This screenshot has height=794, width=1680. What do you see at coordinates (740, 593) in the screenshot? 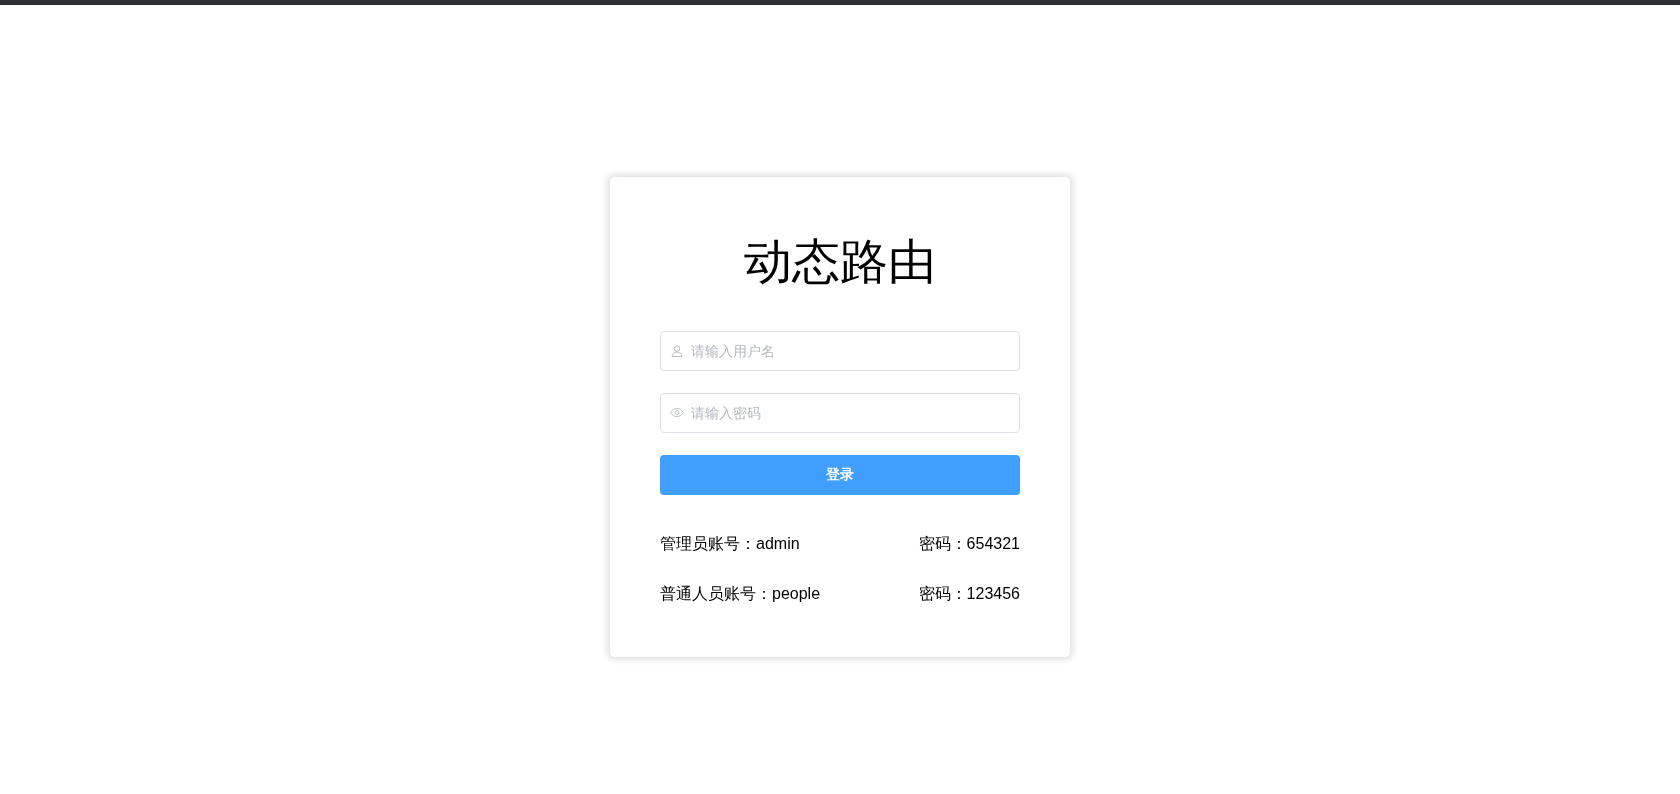
I see `account-text: 普通人员账号：people` at bounding box center [740, 593].